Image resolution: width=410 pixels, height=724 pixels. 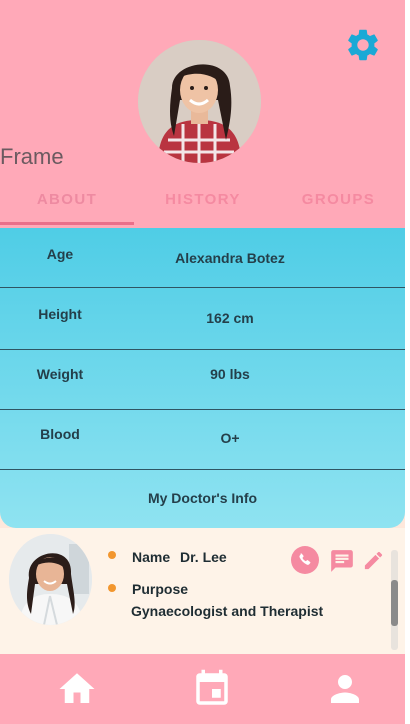 What do you see at coordinates (60, 314) in the screenshot?
I see `height-label: Height` at bounding box center [60, 314].